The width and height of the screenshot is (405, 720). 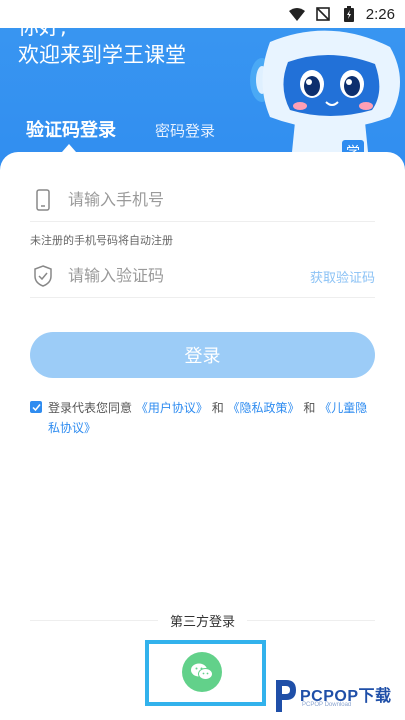 I want to click on status-time: 2:26, so click(x=380, y=14).